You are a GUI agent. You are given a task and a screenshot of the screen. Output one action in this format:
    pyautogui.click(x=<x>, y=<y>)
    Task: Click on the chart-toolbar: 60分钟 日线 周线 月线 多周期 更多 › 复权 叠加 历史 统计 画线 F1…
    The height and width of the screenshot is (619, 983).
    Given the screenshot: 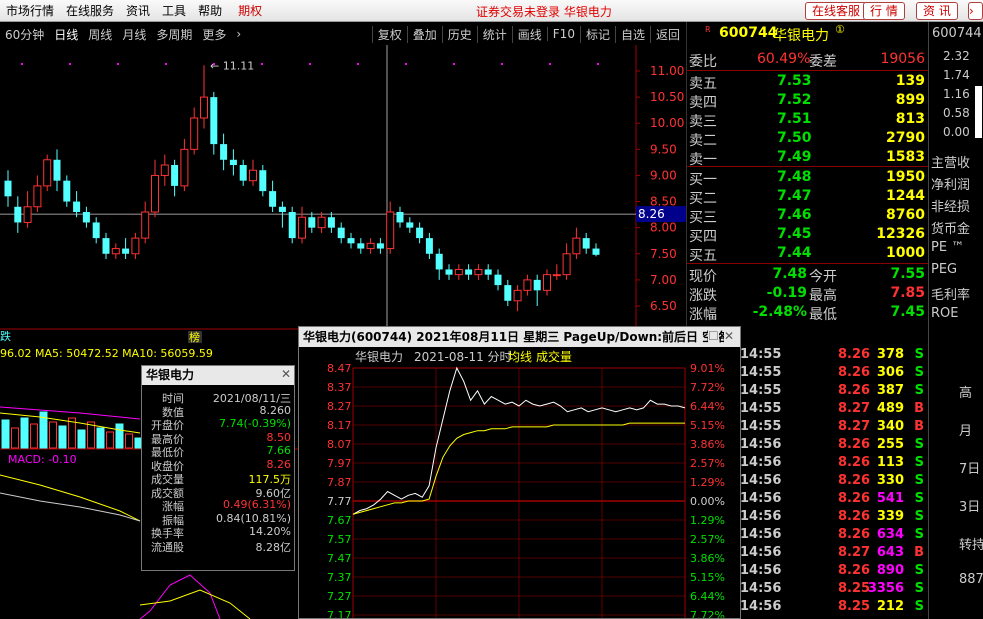 What is the action you would take?
    pyautogui.click(x=342, y=34)
    